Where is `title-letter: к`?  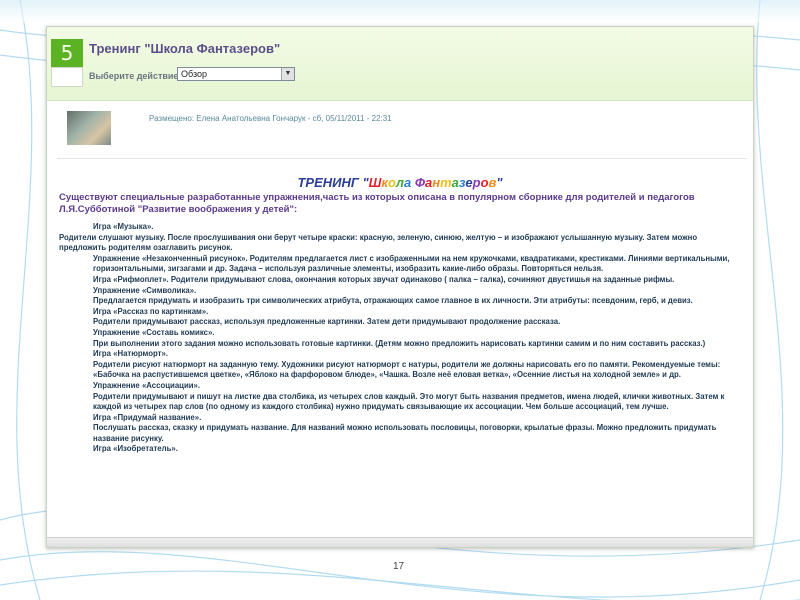 title-letter: к is located at coordinates (384, 182).